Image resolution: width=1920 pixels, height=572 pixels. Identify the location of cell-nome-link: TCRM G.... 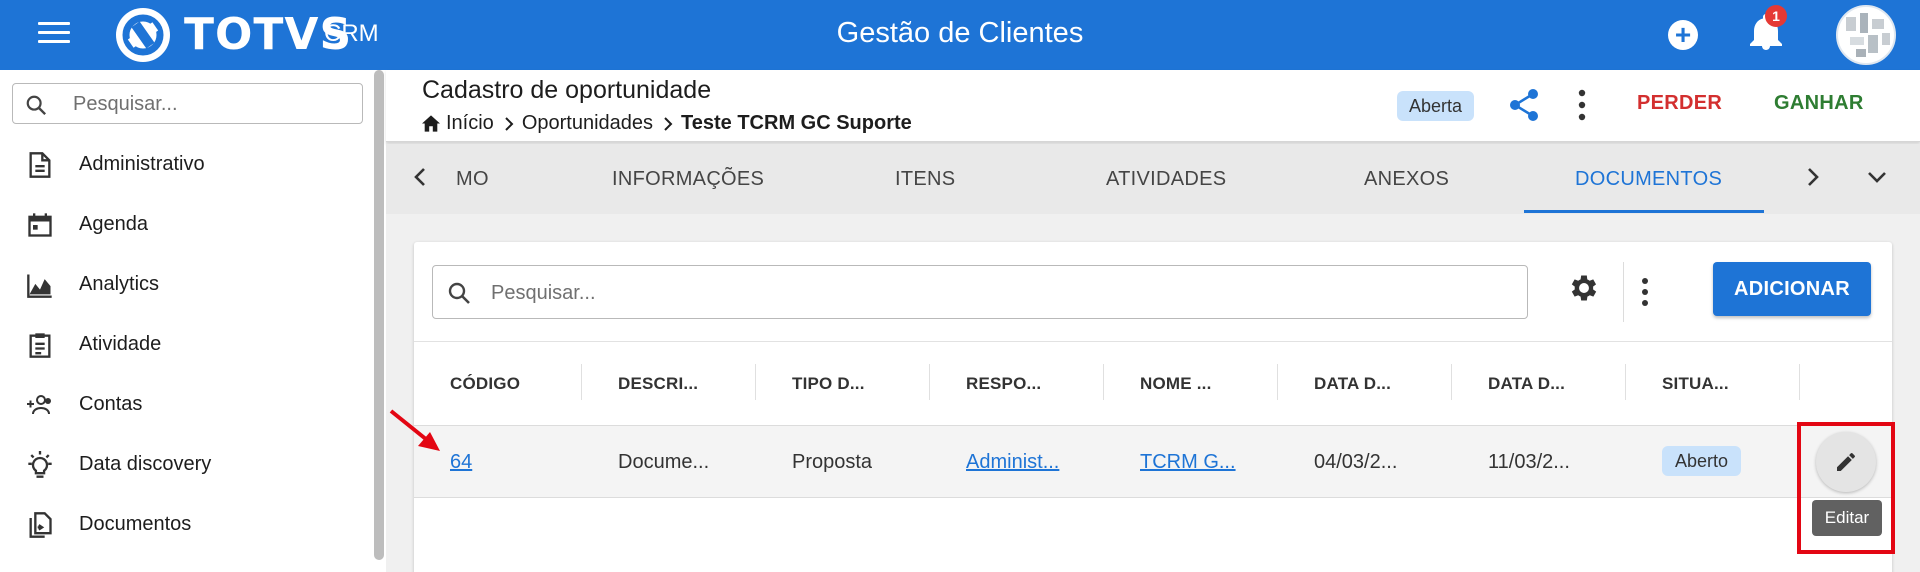
(1188, 462).